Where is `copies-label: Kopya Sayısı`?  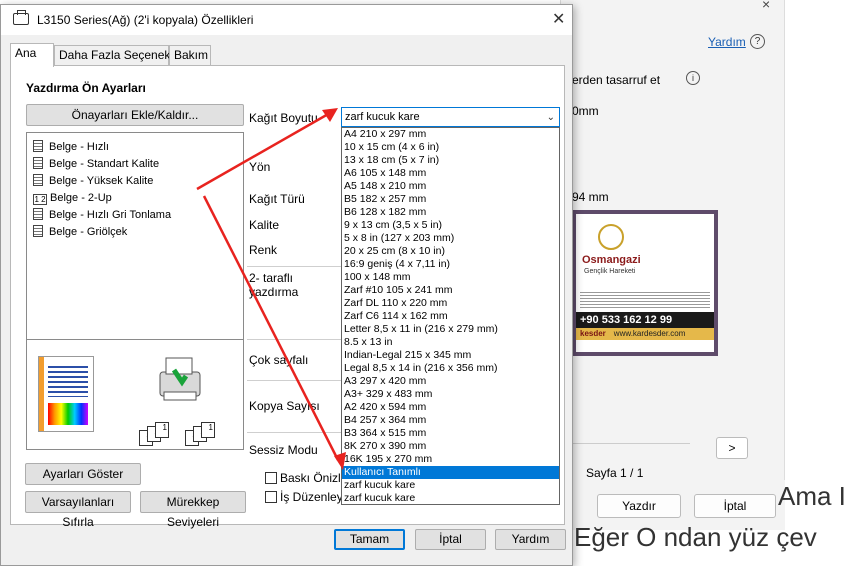 copies-label: Kopya Sayısı is located at coordinates (284, 406).